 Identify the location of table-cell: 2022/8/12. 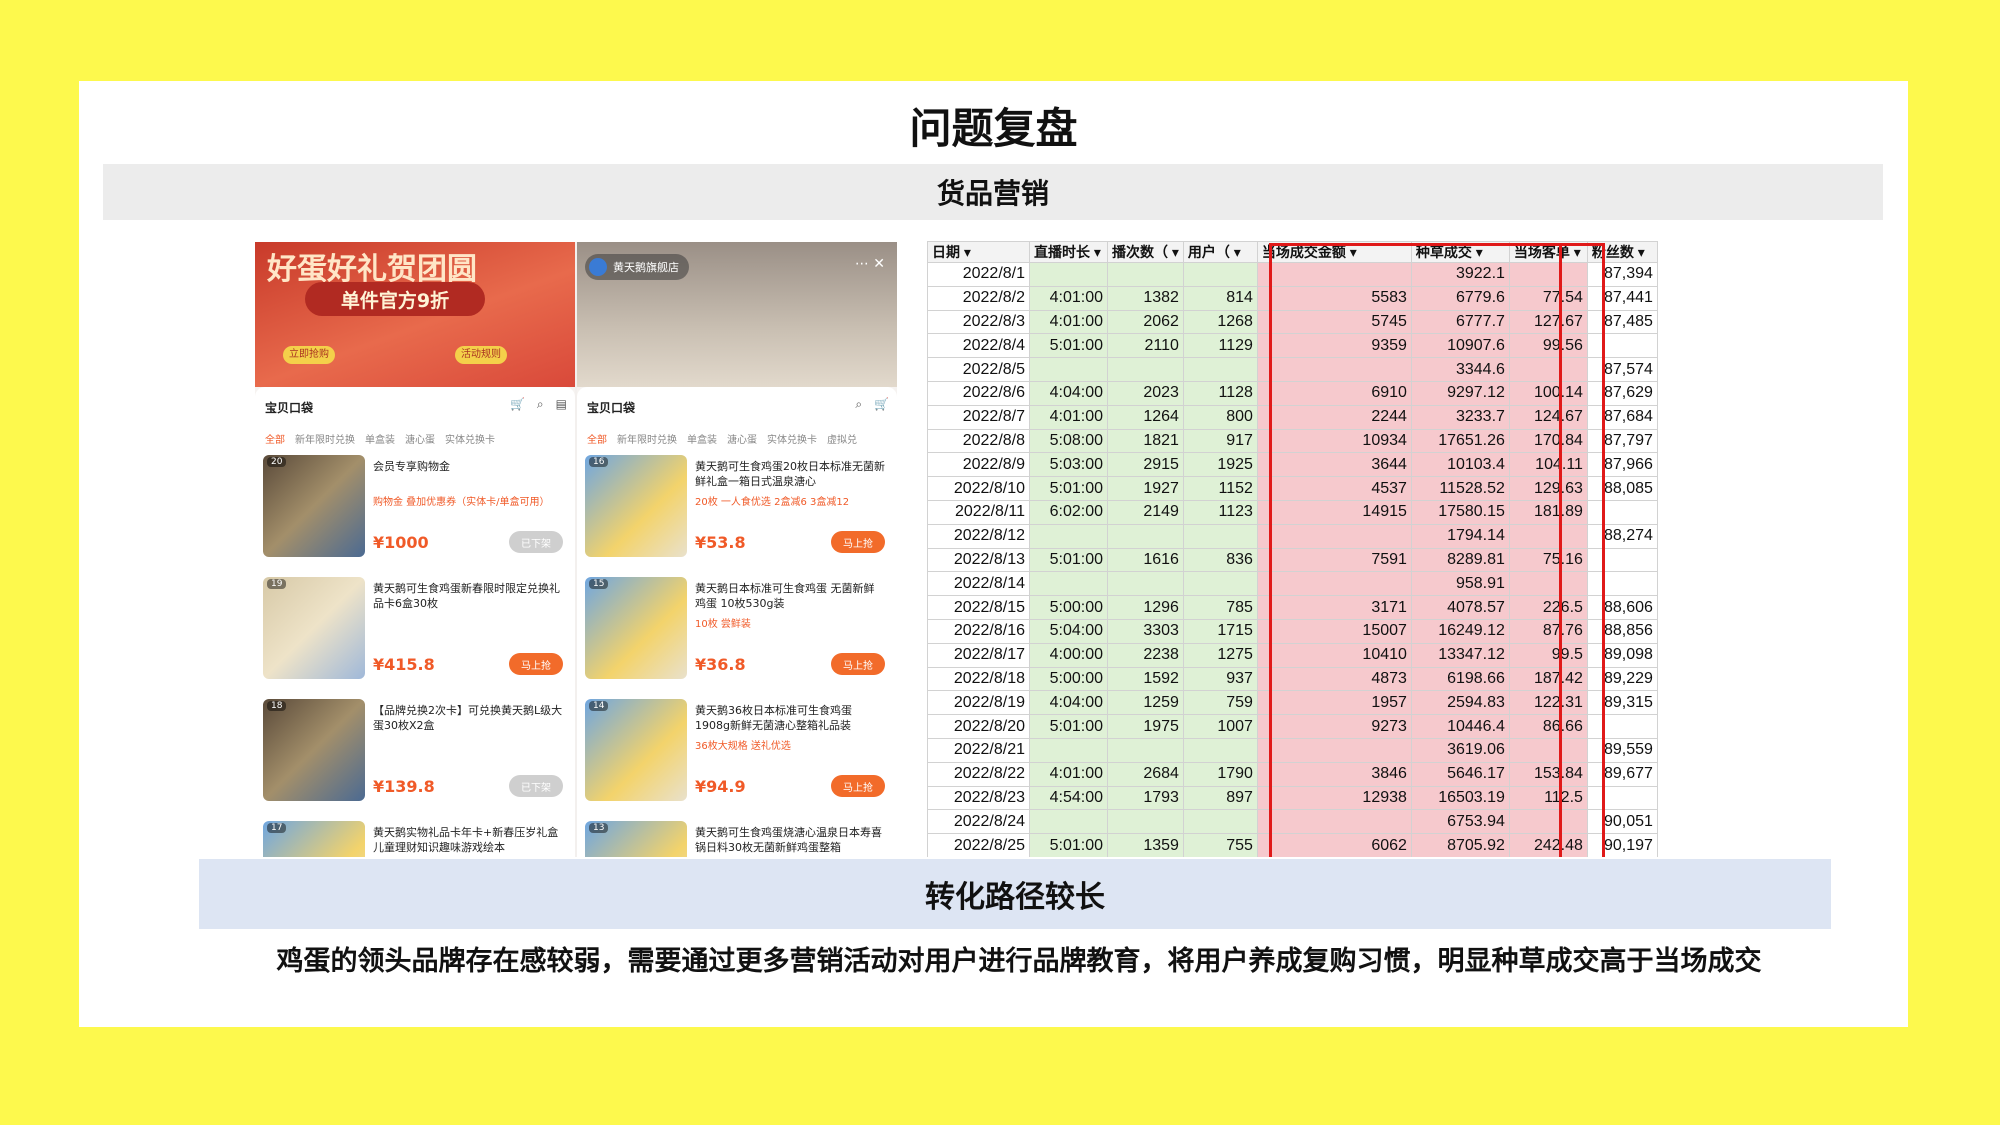
(978, 536).